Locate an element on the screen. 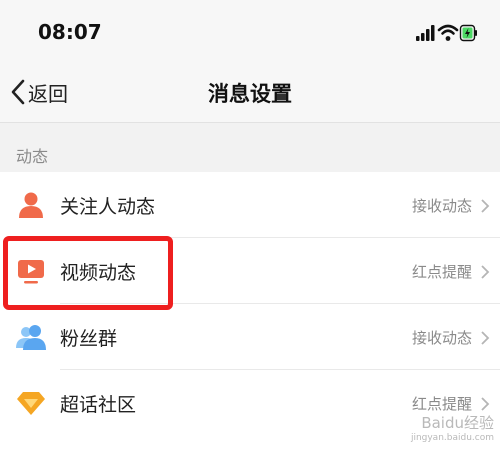 The height and width of the screenshot is (451, 500). highlight-annotation is located at coordinates (88, 273).